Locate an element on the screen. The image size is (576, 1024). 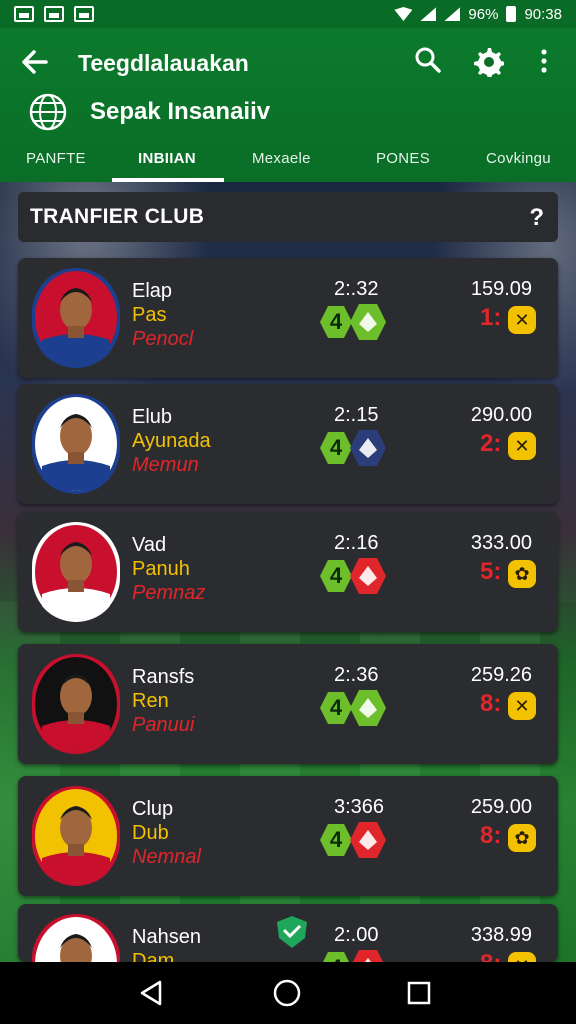
player-line1: Vad is located at coordinates (149, 545).